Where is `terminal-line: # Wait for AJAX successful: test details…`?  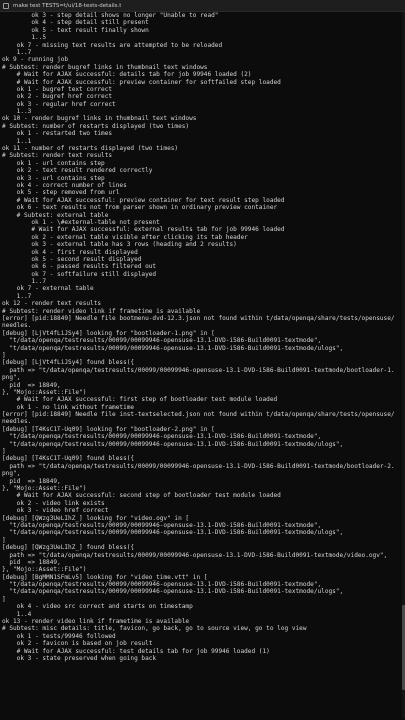
terminal-line: # Wait for AJAX successful: test details… is located at coordinates (136, 651).